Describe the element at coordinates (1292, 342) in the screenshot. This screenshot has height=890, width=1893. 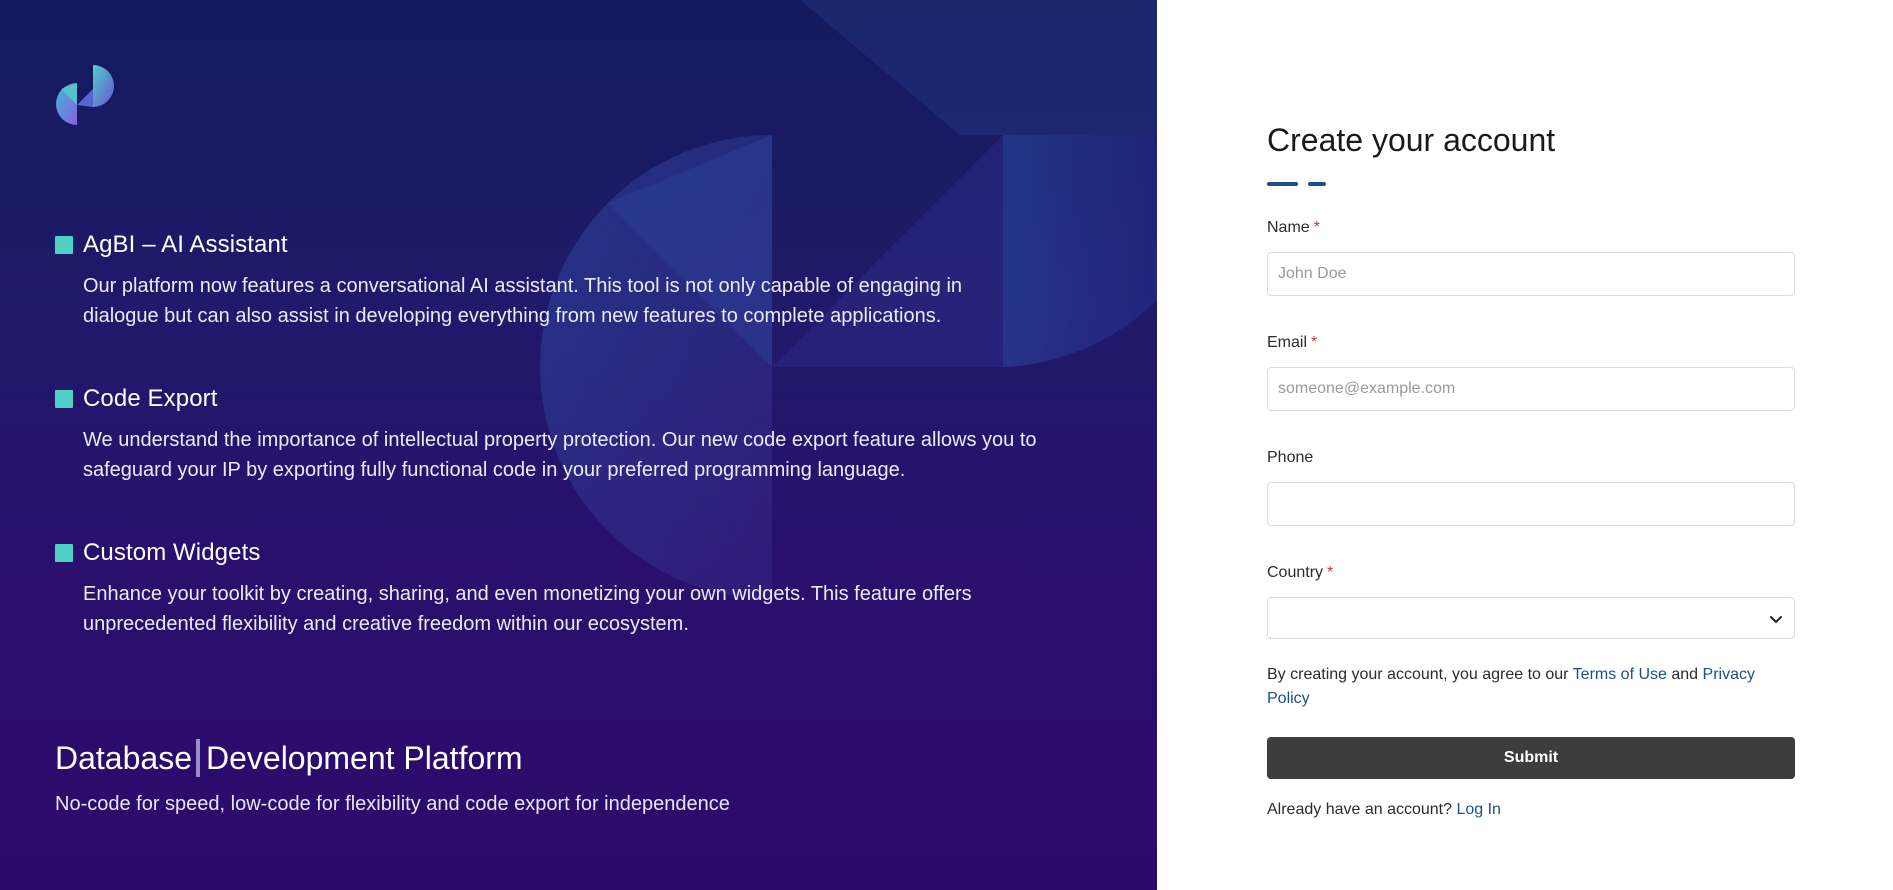
I see `email-label: Email *` at that location.